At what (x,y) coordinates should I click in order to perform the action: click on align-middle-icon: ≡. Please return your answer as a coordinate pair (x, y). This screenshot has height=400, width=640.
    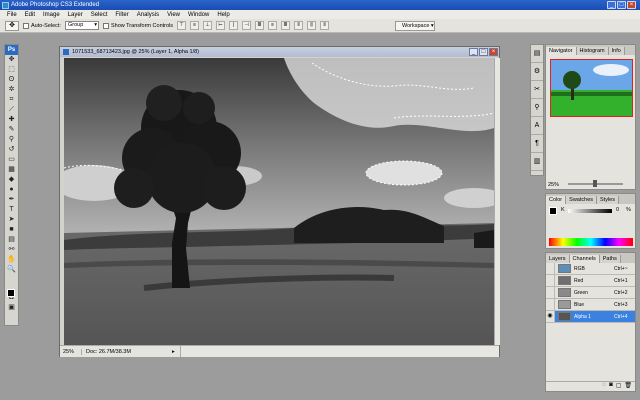
    Looking at the image, I should click on (195, 25).